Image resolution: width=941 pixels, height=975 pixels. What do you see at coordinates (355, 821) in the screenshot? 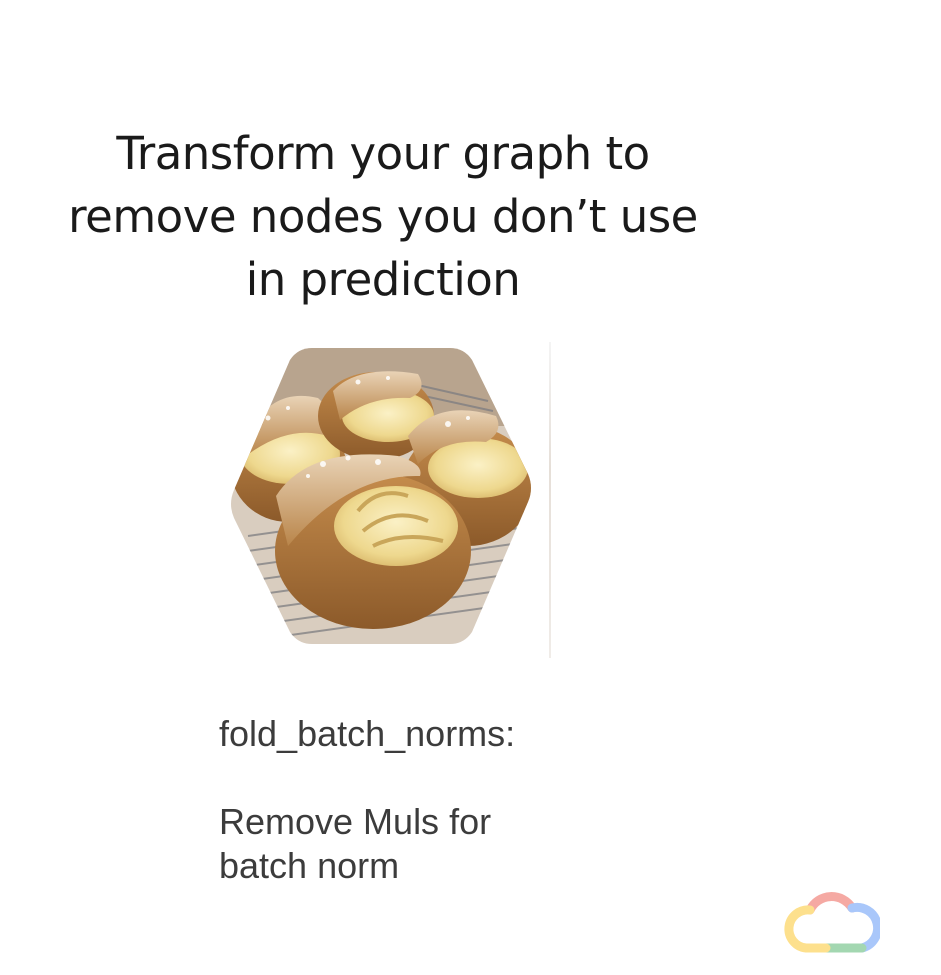
I see `description-line-1: Remove Muls for` at bounding box center [355, 821].